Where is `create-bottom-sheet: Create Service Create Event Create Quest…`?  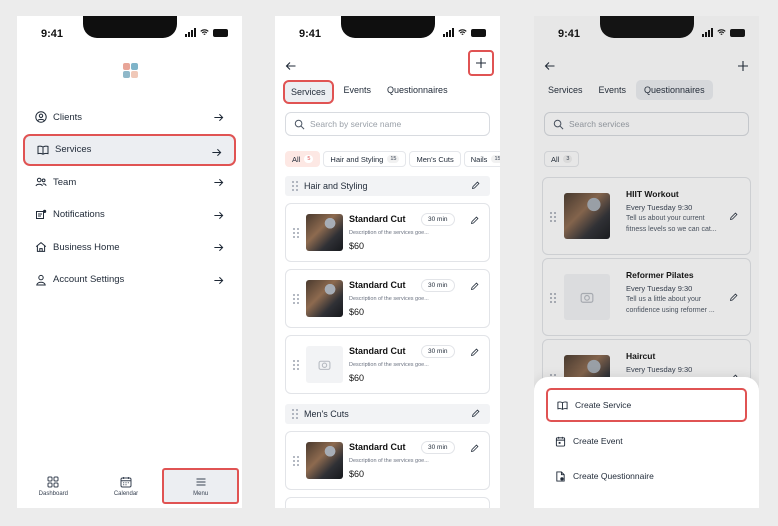
create-bottom-sheet: Create Service Create Event Create Quest… is located at coordinates (646, 442).